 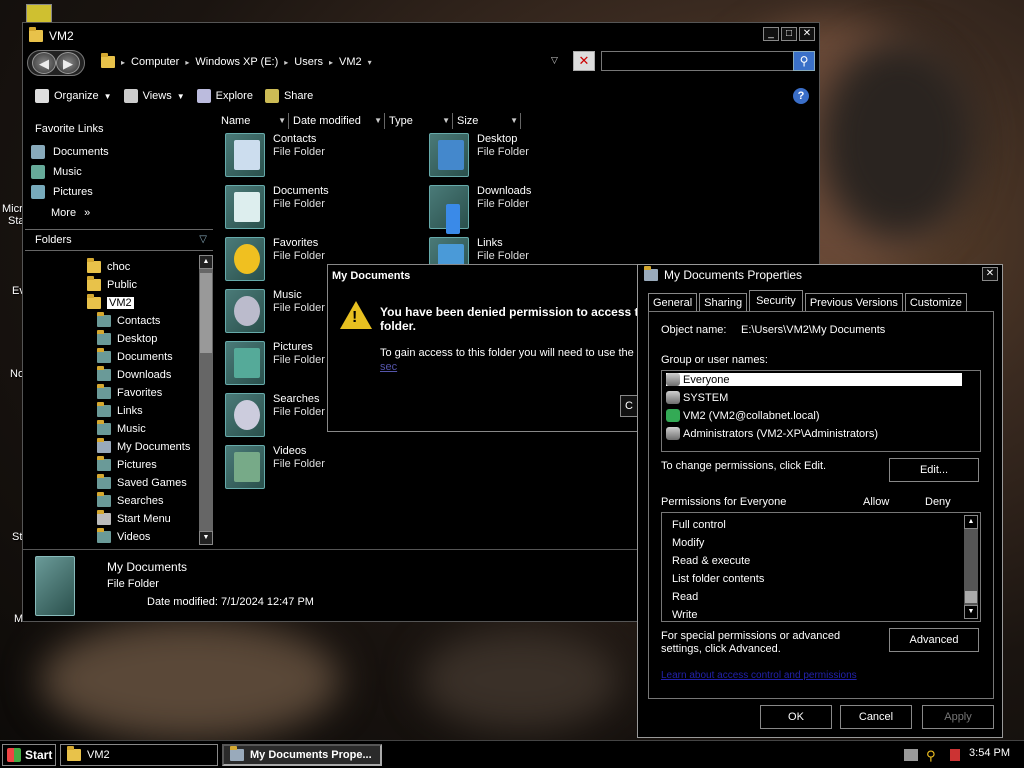 What do you see at coordinates (119, 240) in the screenshot?
I see `folders-header: Folders ▽` at bounding box center [119, 240].